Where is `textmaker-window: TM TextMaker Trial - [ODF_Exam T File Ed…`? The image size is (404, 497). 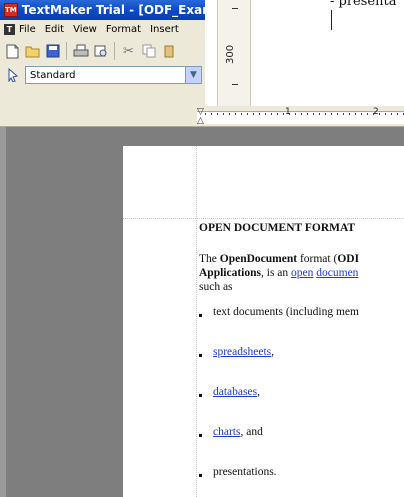 textmaker-window: TM TextMaker Trial - [ODF_Exam T File Ed… is located at coordinates (102, 53).